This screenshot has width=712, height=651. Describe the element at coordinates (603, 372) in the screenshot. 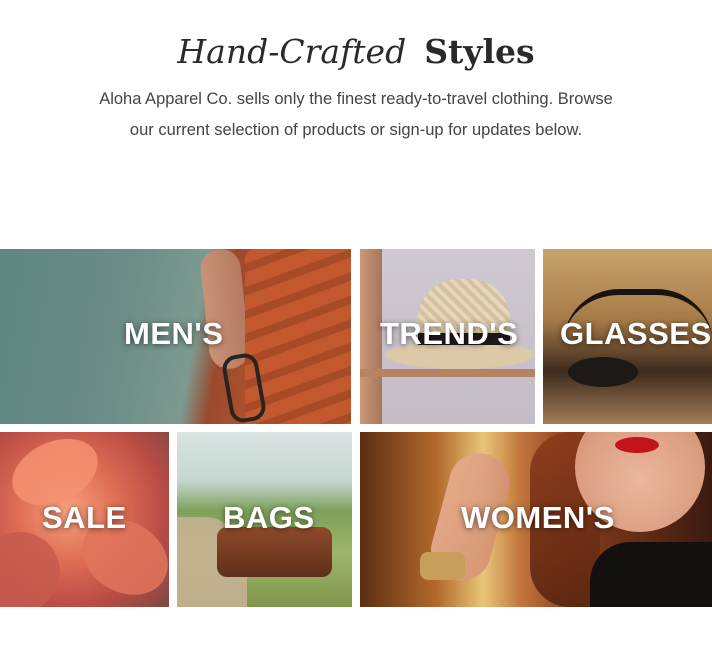

I see `glasses-lens-image` at that location.